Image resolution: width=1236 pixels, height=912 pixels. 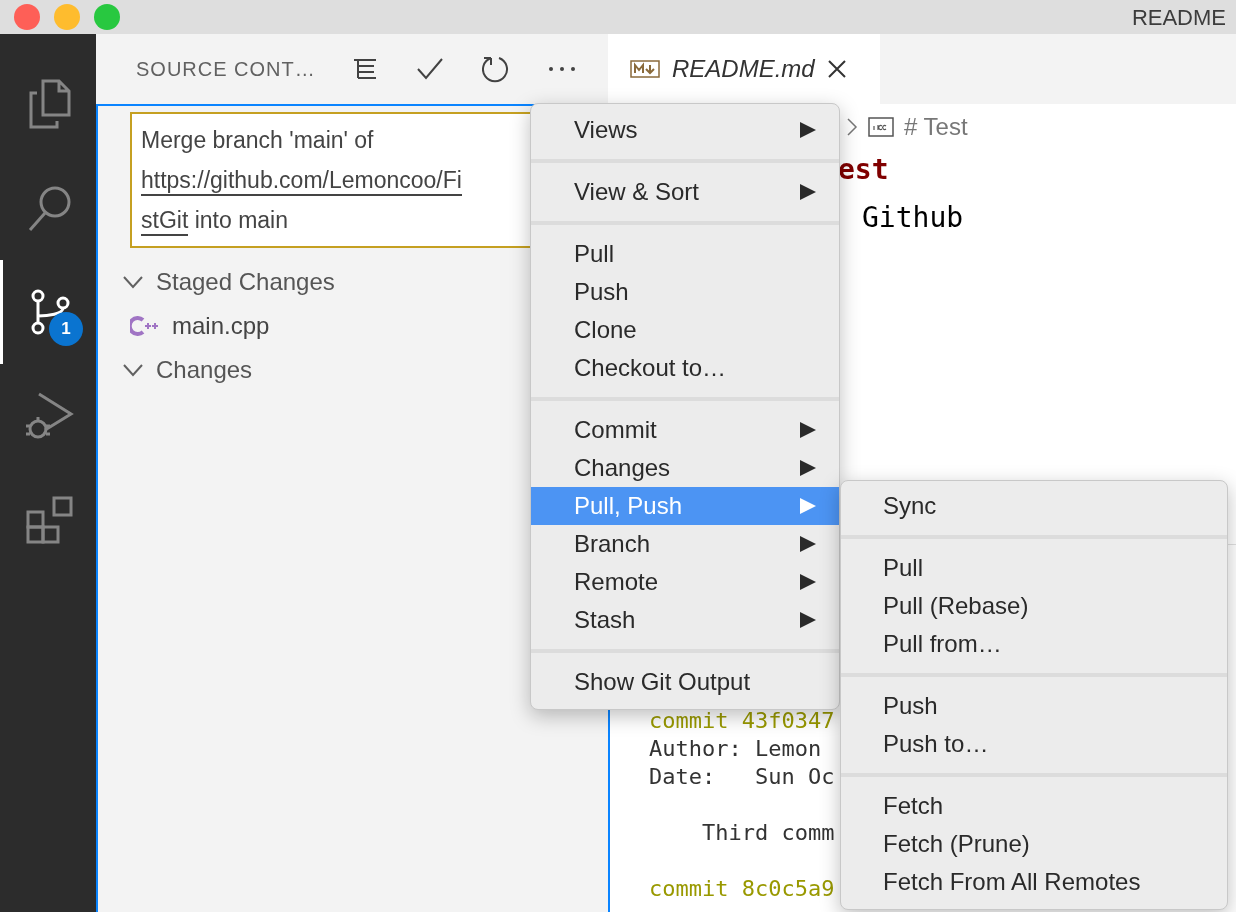 What do you see at coordinates (1034, 806) in the screenshot?
I see `menu-item: Fetch` at bounding box center [1034, 806].